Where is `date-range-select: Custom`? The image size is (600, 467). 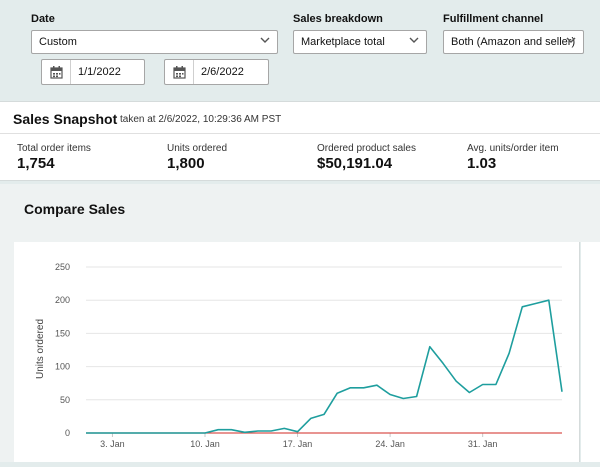
date-range-select: Custom is located at coordinates (154, 42).